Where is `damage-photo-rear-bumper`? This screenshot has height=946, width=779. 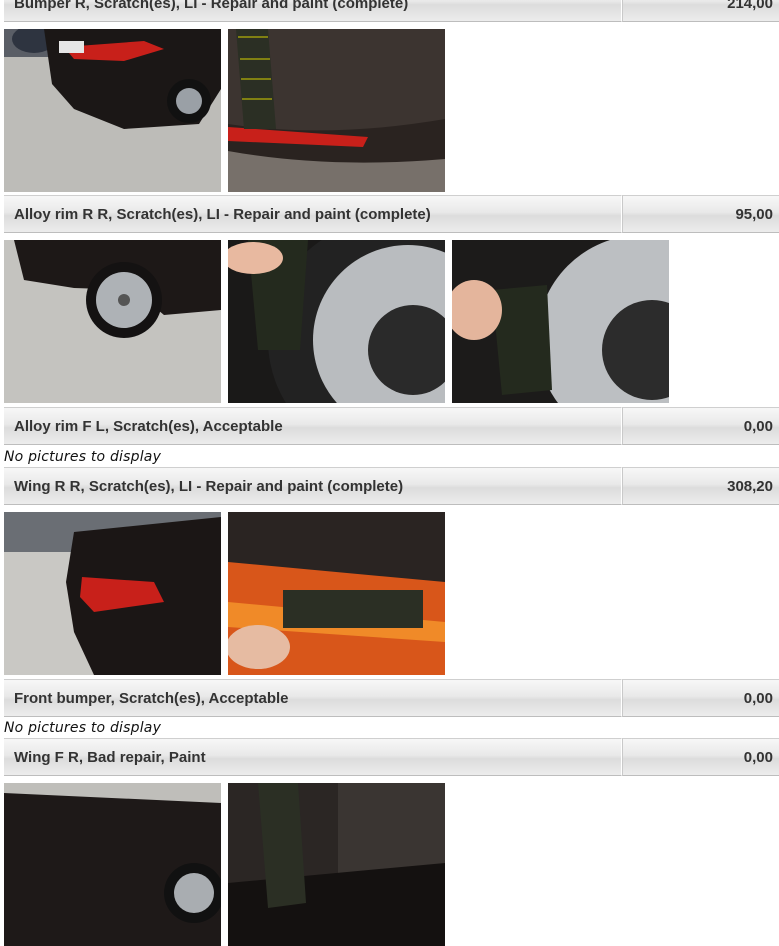
damage-photo-rear-bumper is located at coordinates (112, 110).